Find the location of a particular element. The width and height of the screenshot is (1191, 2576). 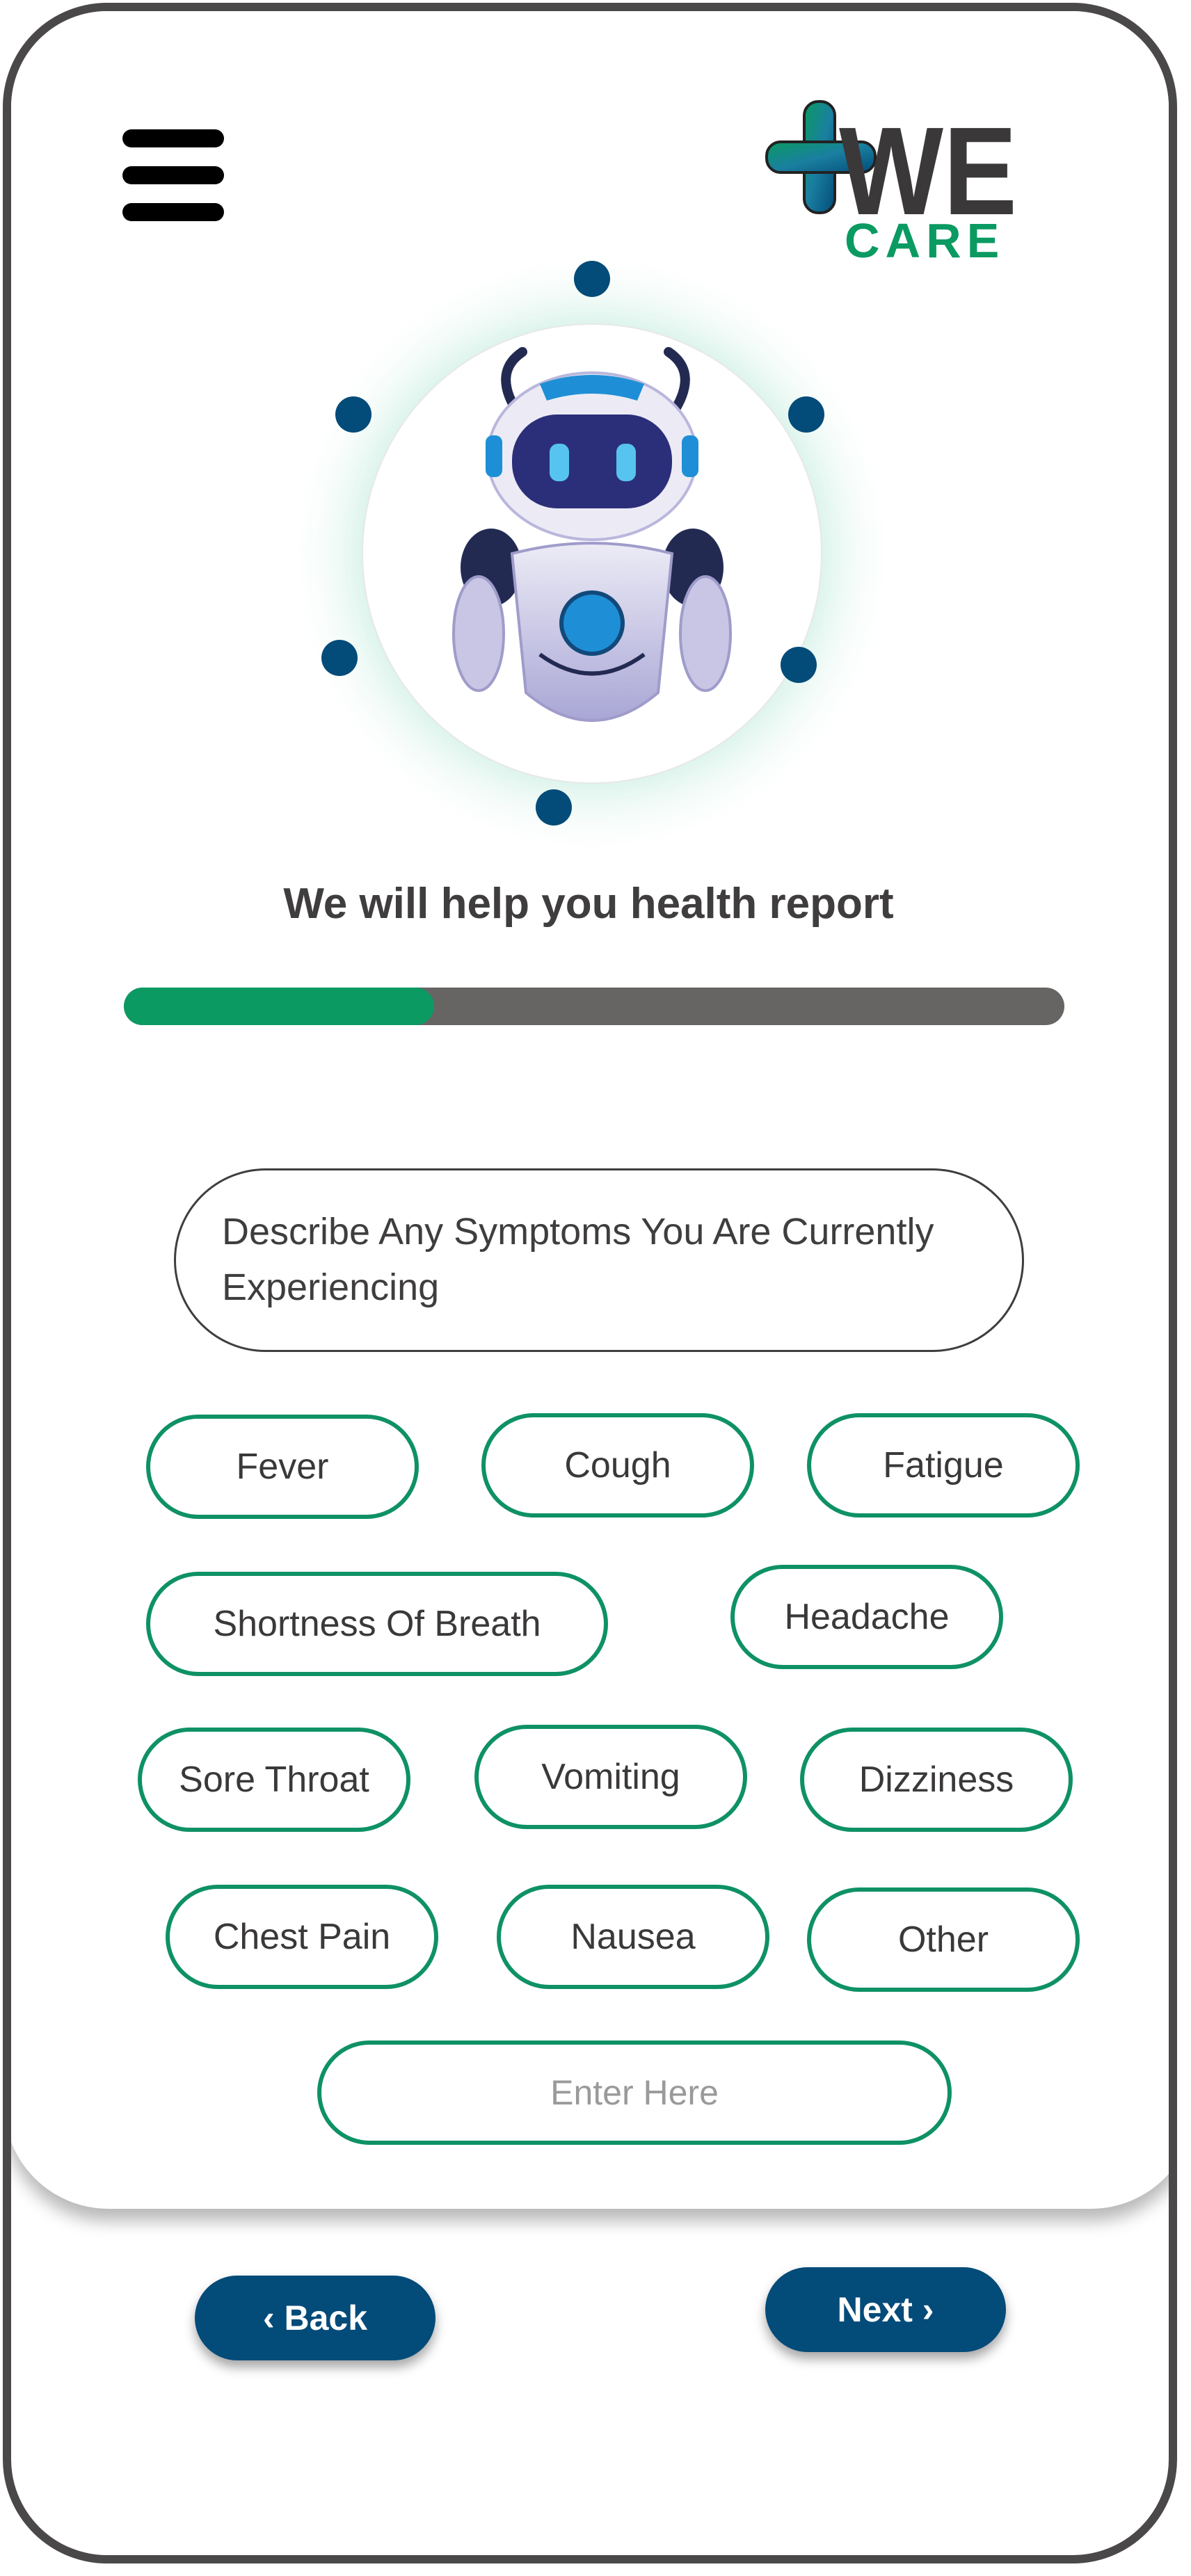

back-button: ‹ Back is located at coordinates (315, 2318).